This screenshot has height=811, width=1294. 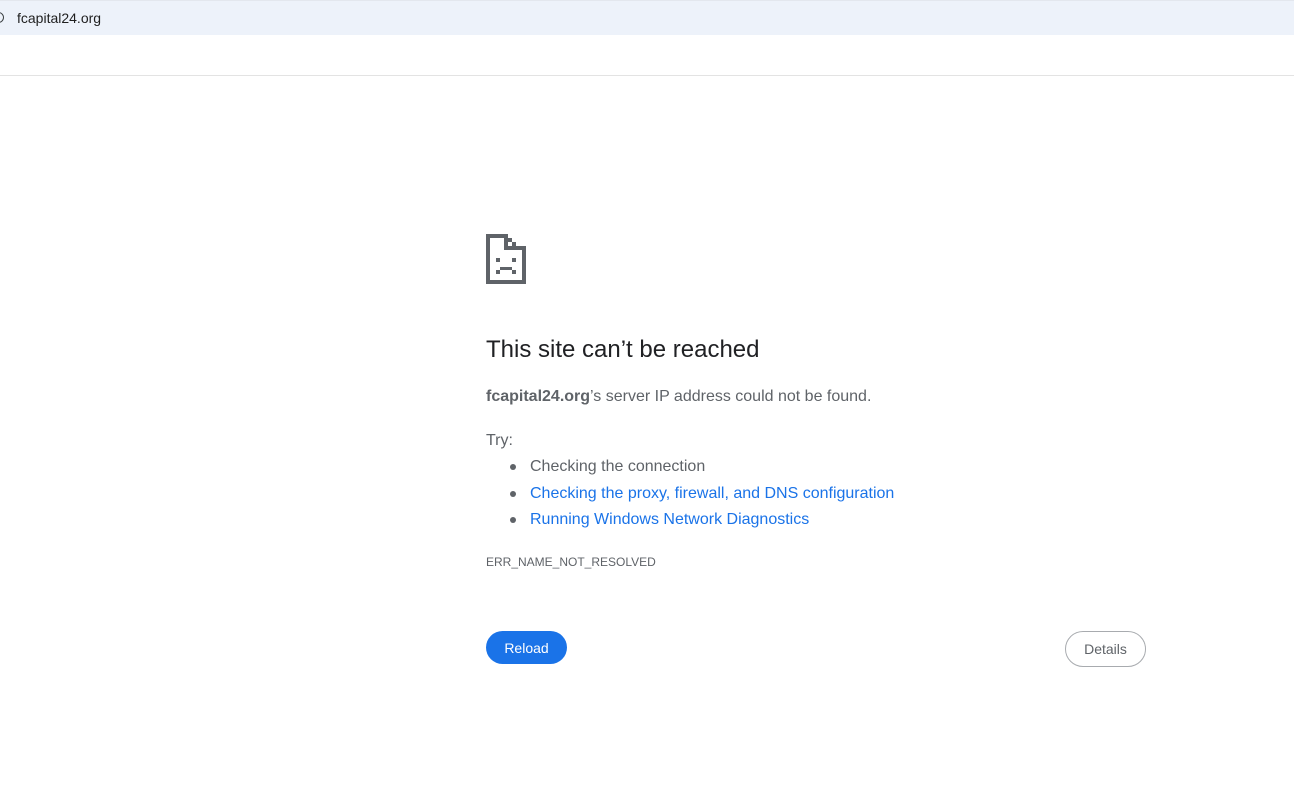 What do you see at coordinates (506, 259) in the screenshot?
I see `sad-document-icon` at bounding box center [506, 259].